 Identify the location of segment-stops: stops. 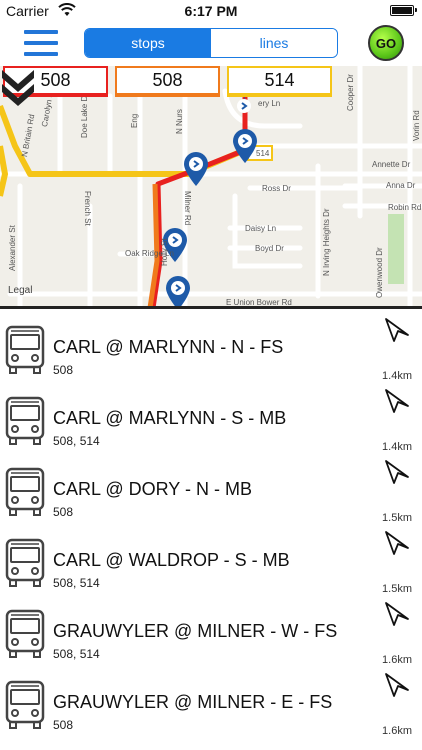
(148, 43).